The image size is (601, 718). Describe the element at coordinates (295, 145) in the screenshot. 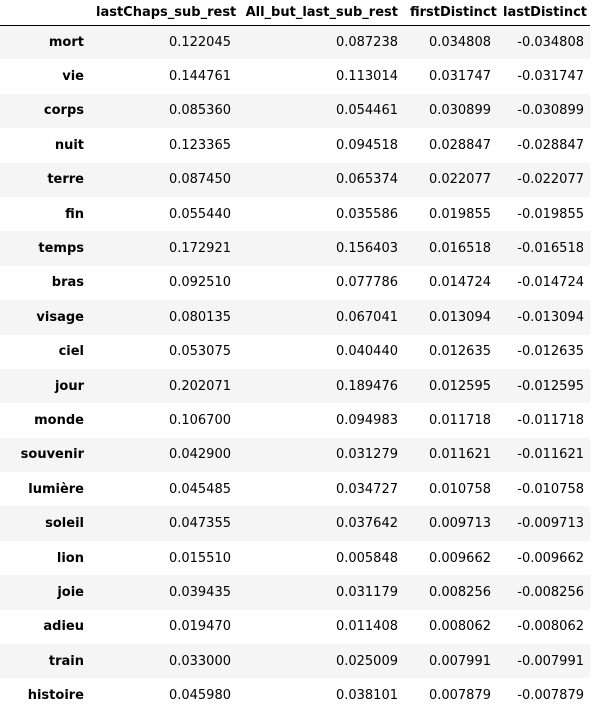

I see `table-row: nuit 0.123365 0.094518 0.028847 -0.028847` at that location.